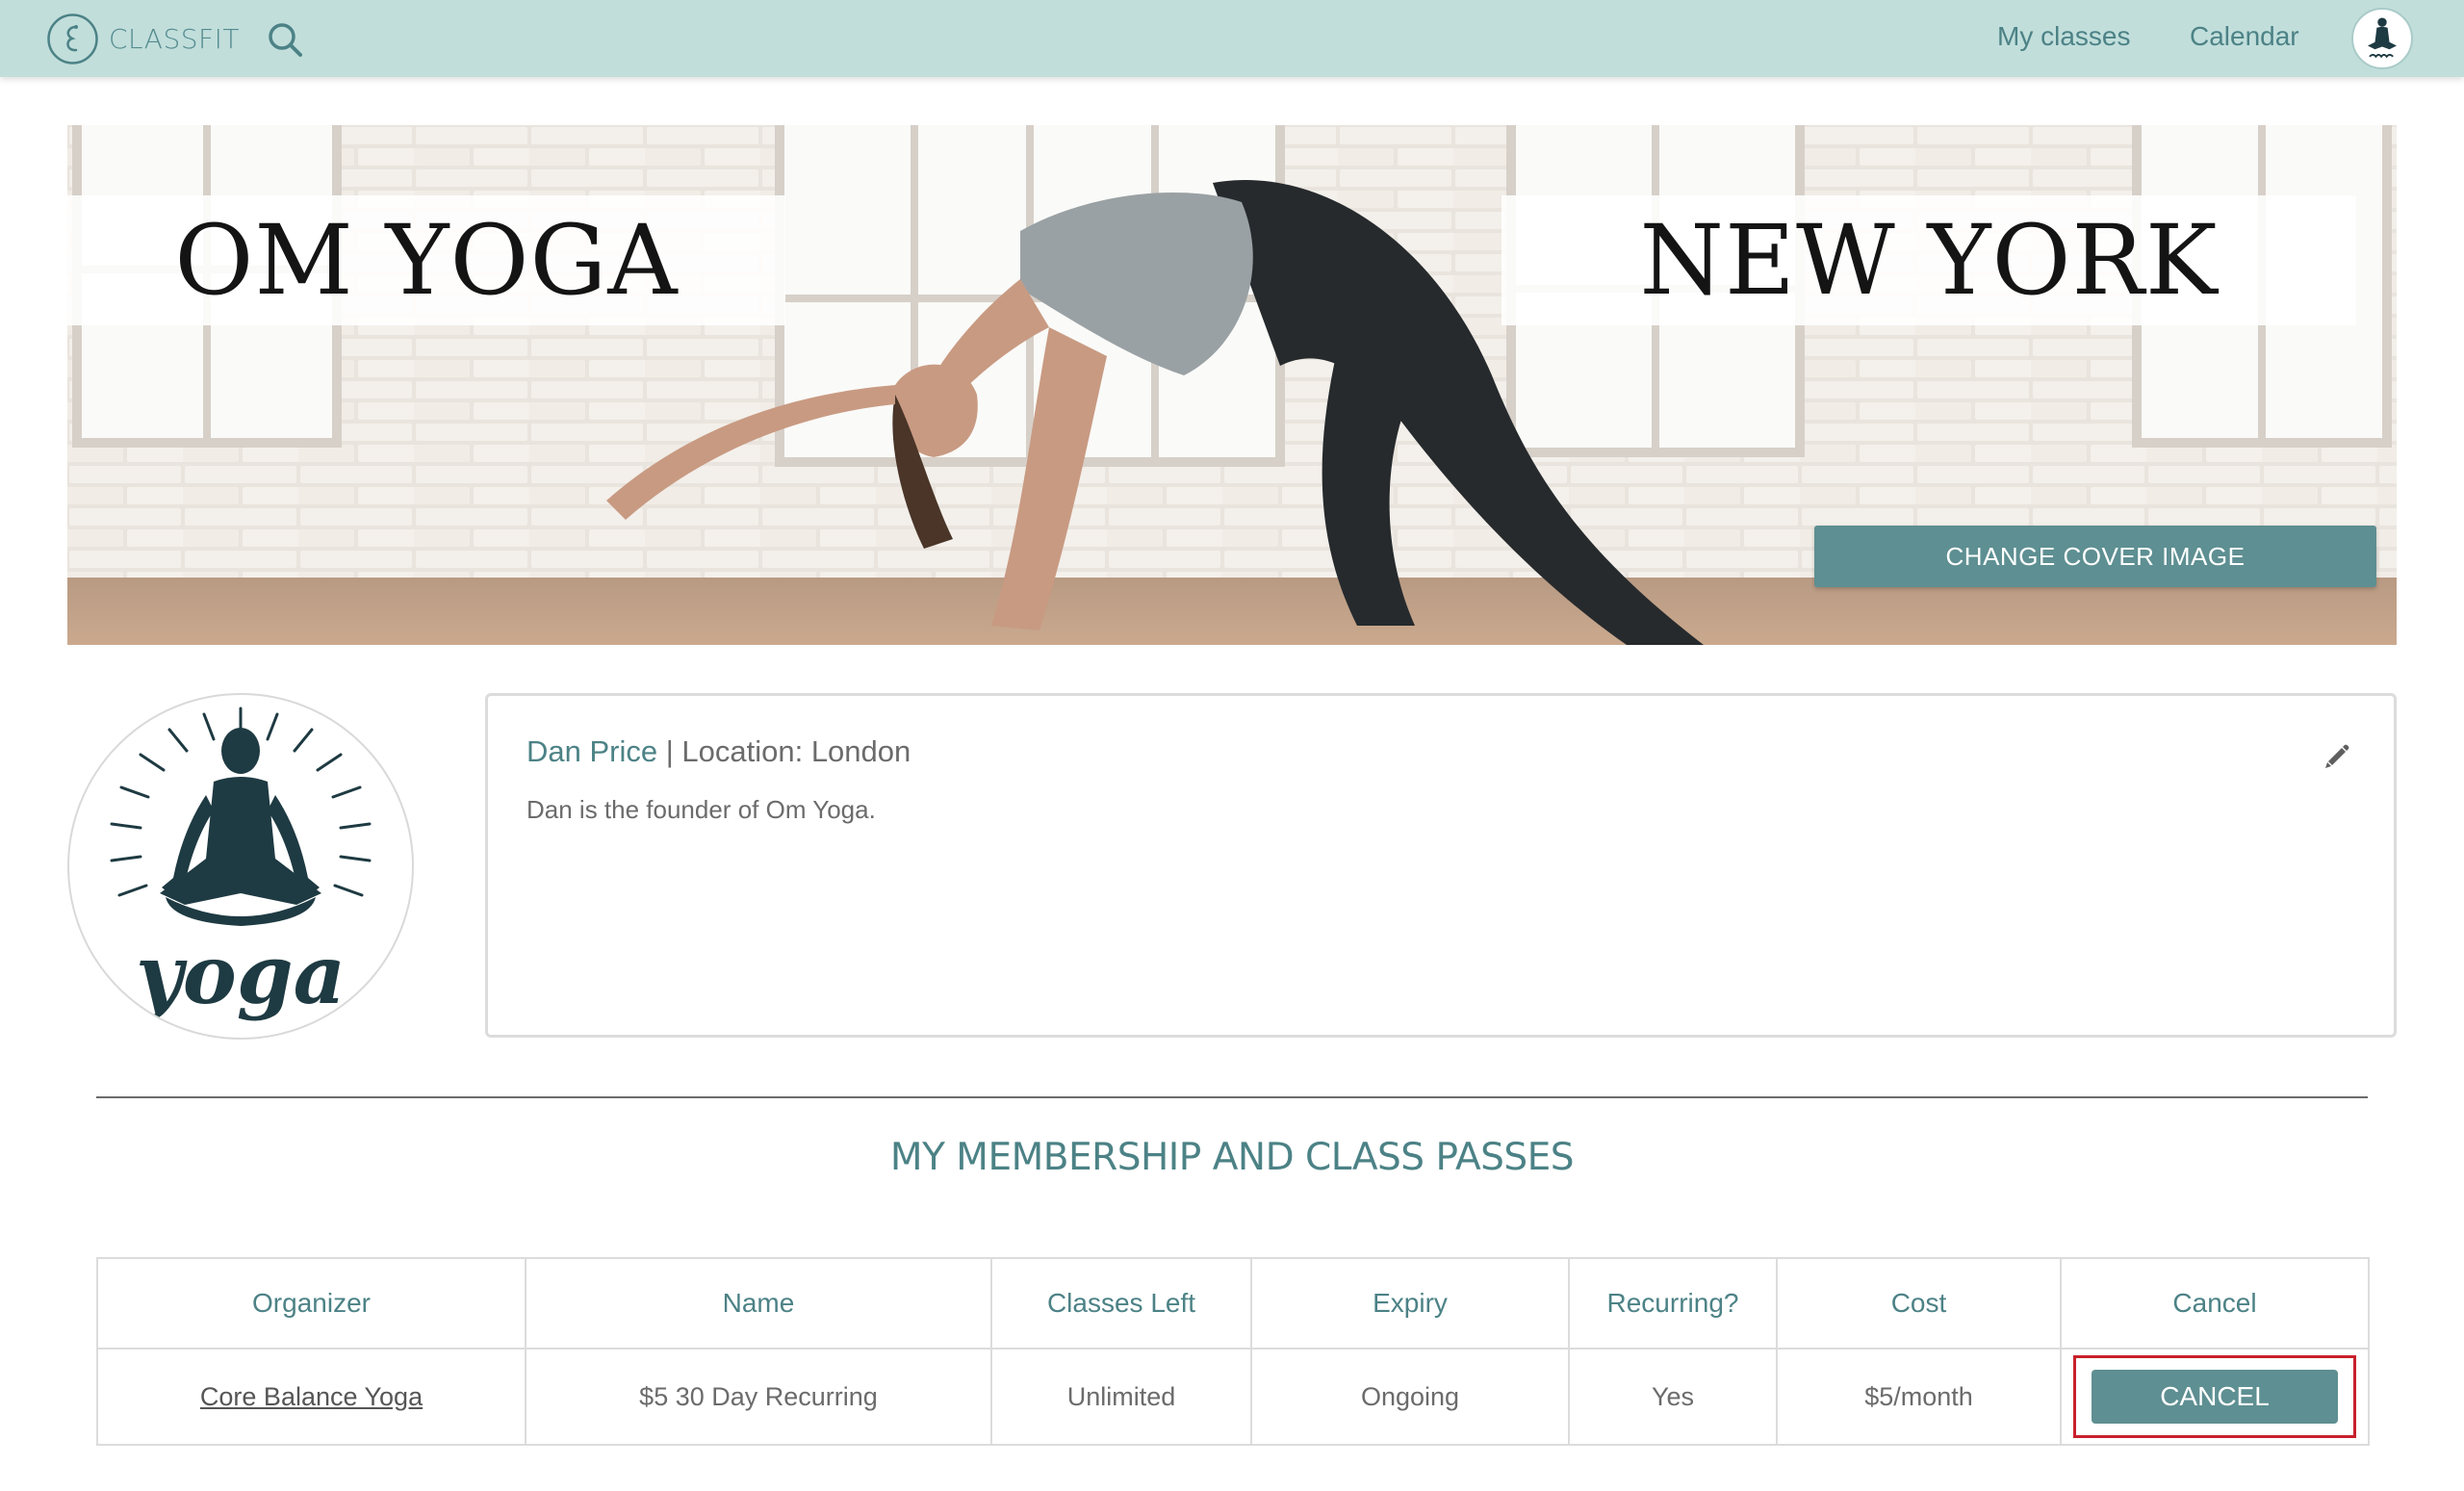 This screenshot has height=1491, width=2464. I want to click on profile-bio: Dan is the founder of Om Yoga., so click(701, 809).